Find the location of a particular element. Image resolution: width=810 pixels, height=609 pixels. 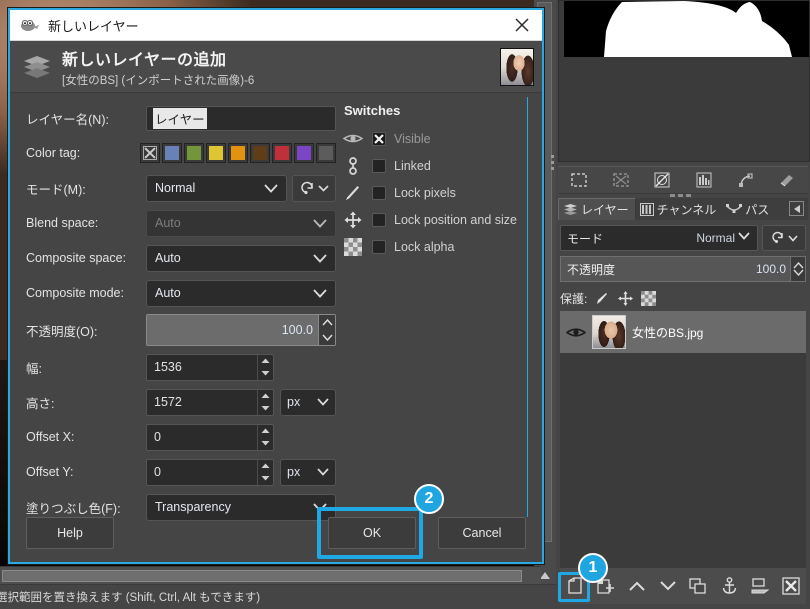

width-stepper is located at coordinates (265, 367).